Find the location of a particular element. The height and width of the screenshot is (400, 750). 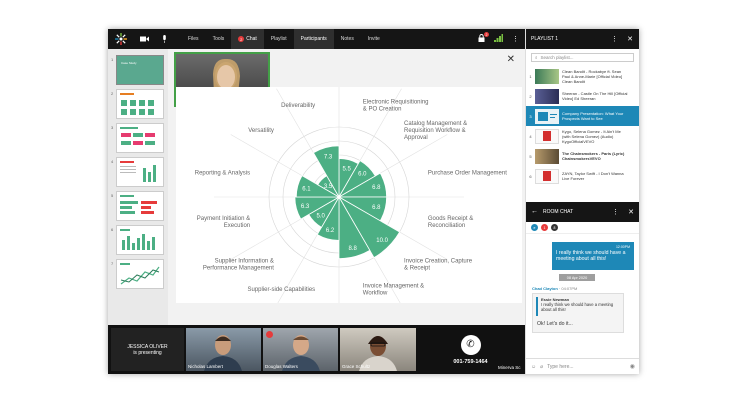

slide-thumbnail-content: Case Study is located at coordinates (129, 63).